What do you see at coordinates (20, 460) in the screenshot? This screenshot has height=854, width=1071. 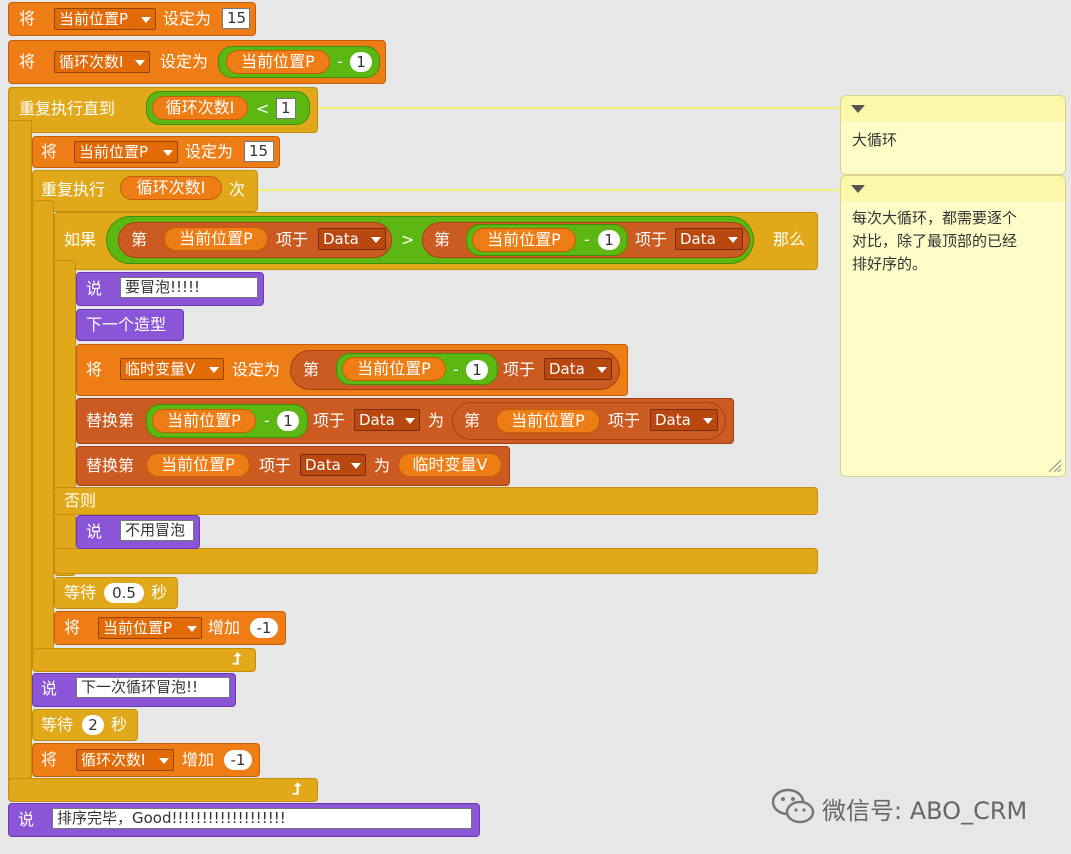 I see `repeat-until-arm` at bounding box center [20, 460].